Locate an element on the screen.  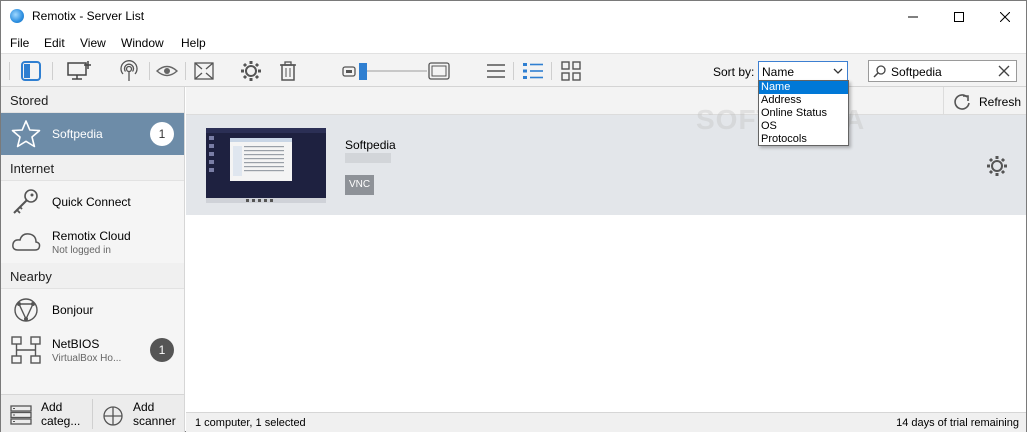
minimize-button is located at coordinates (913, 16).